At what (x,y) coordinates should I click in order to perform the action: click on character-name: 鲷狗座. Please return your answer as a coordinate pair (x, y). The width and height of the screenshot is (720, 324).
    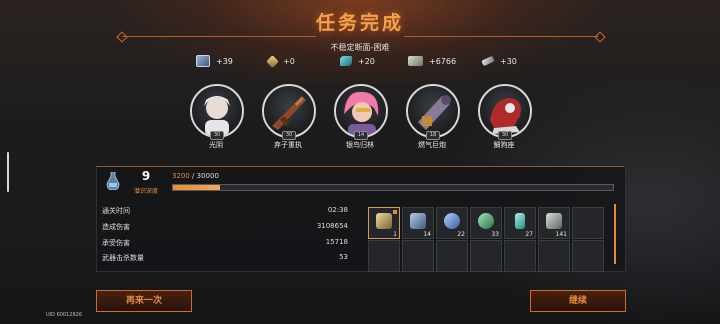
    Looking at the image, I should click on (504, 145).